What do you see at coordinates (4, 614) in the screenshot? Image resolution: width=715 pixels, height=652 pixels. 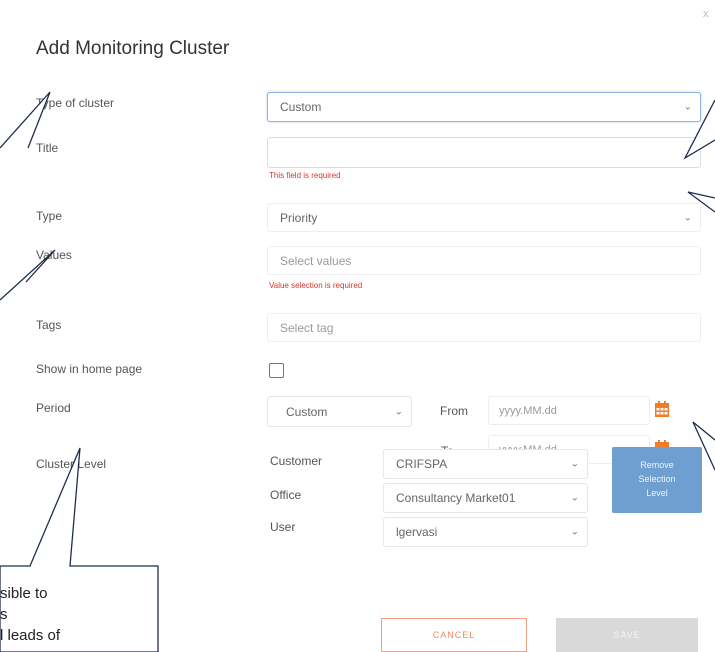 I see `callout-line: s` at bounding box center [4, 614].